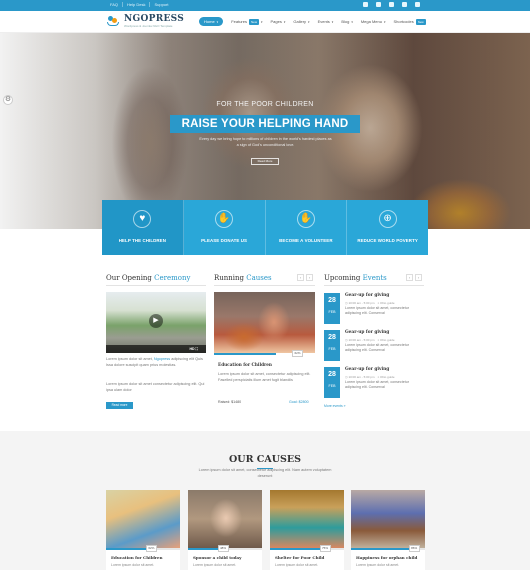 This screenshot has height=570, width=530. What do you see at coordinates (243, 278) in the screenshot?
I see `running-causes-title: Running Causes` at bounding box center [243, 278].